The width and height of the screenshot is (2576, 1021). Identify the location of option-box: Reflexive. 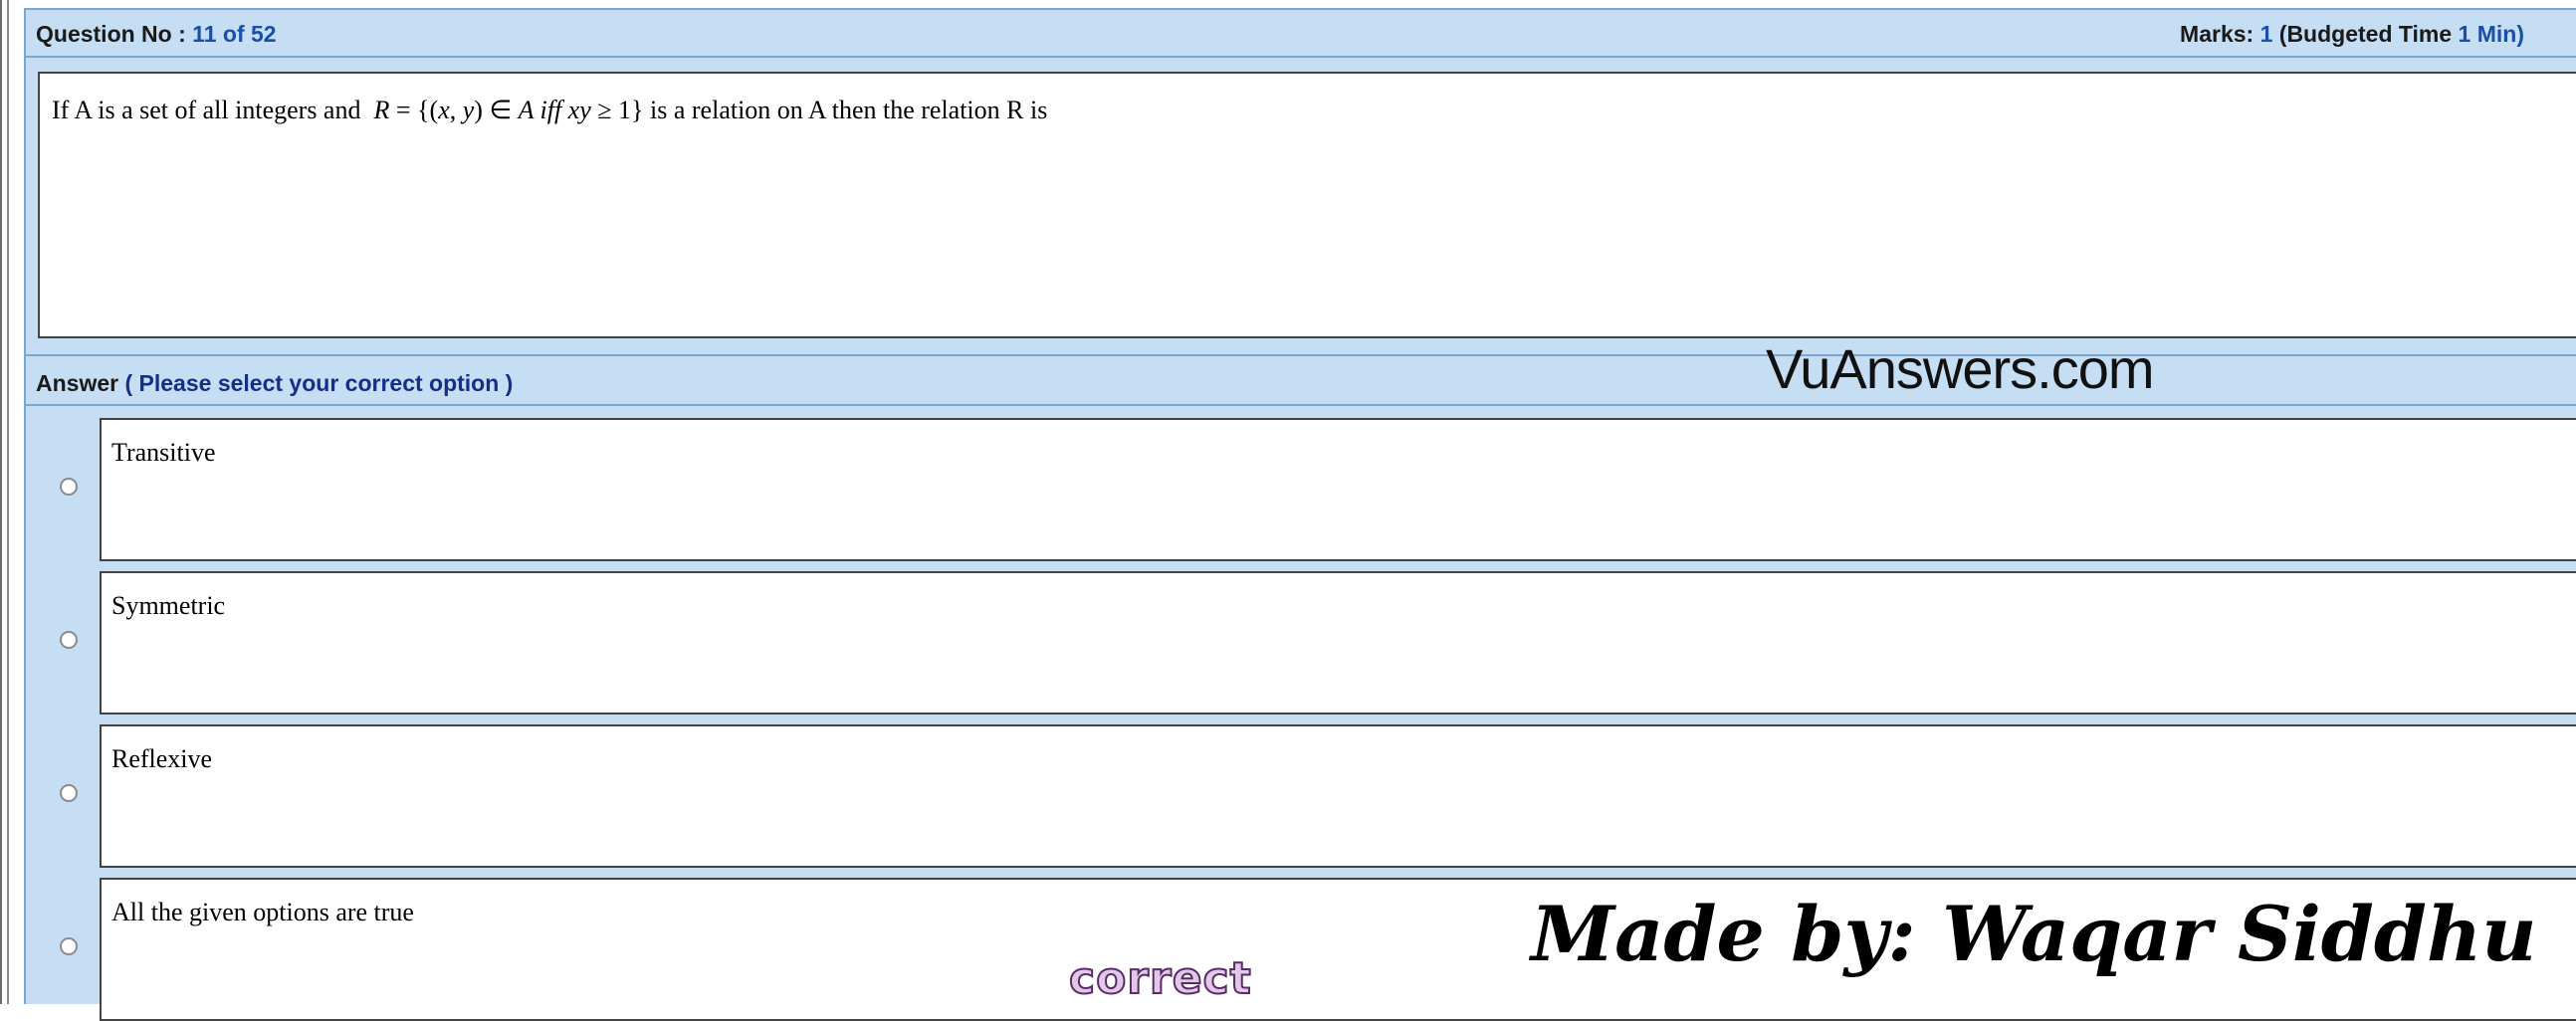
(1338, 796).